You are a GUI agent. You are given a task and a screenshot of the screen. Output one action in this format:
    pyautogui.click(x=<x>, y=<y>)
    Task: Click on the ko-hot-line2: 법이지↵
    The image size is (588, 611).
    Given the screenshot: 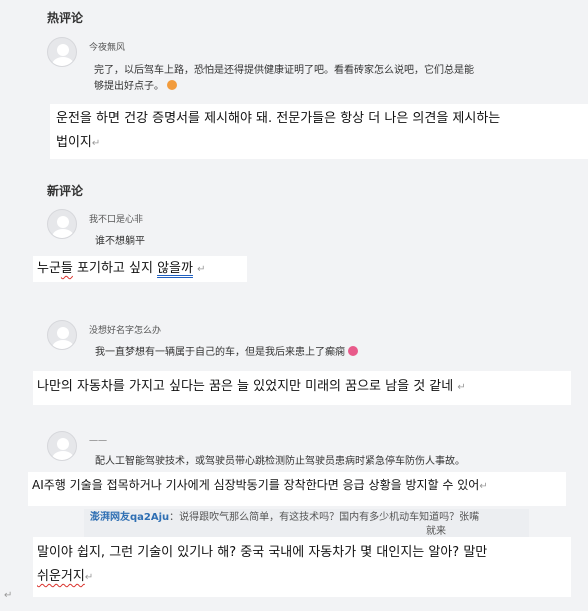 What is the action you would take?
    pyautogui.click(x=320, y=143)
    